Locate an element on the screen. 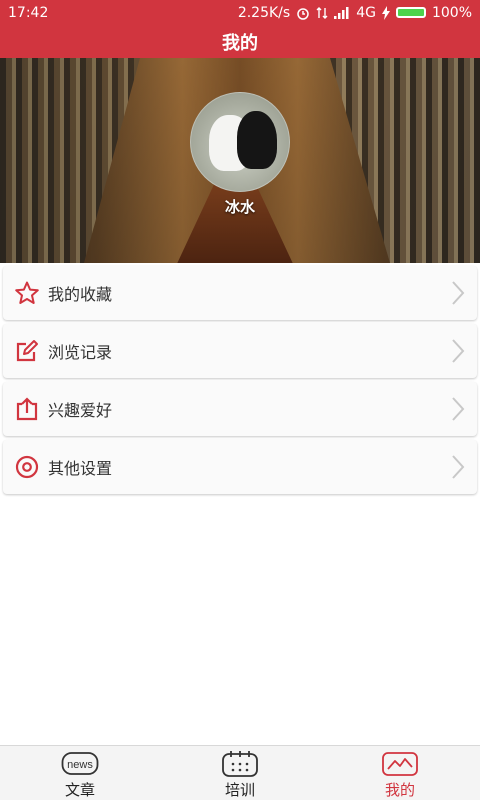  star-icon is located at coordinates (27, 293).